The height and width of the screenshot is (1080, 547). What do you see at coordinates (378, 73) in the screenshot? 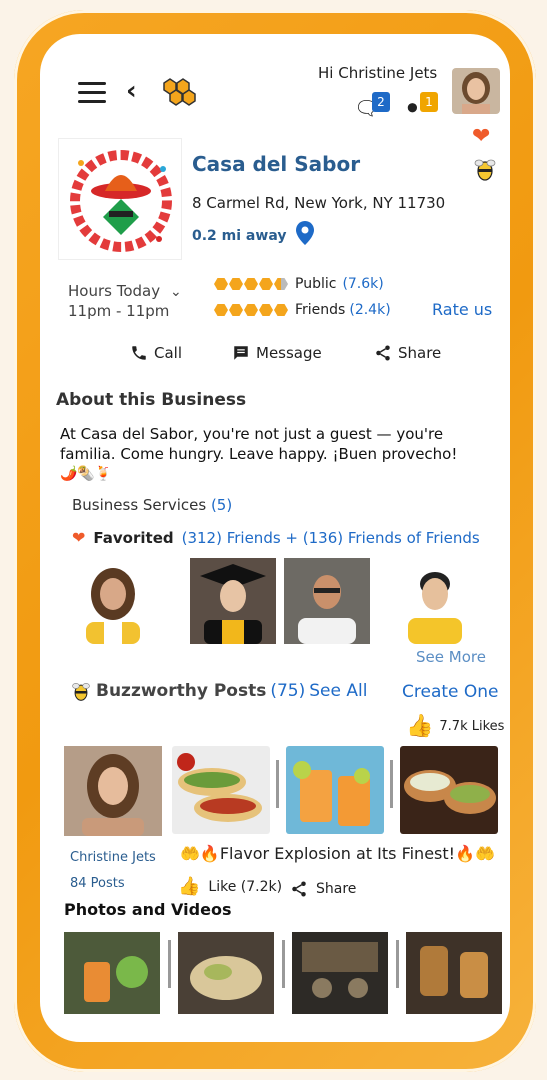
I see `greeting-text: Hi Christine Jets` at bounding box center [378, 73].